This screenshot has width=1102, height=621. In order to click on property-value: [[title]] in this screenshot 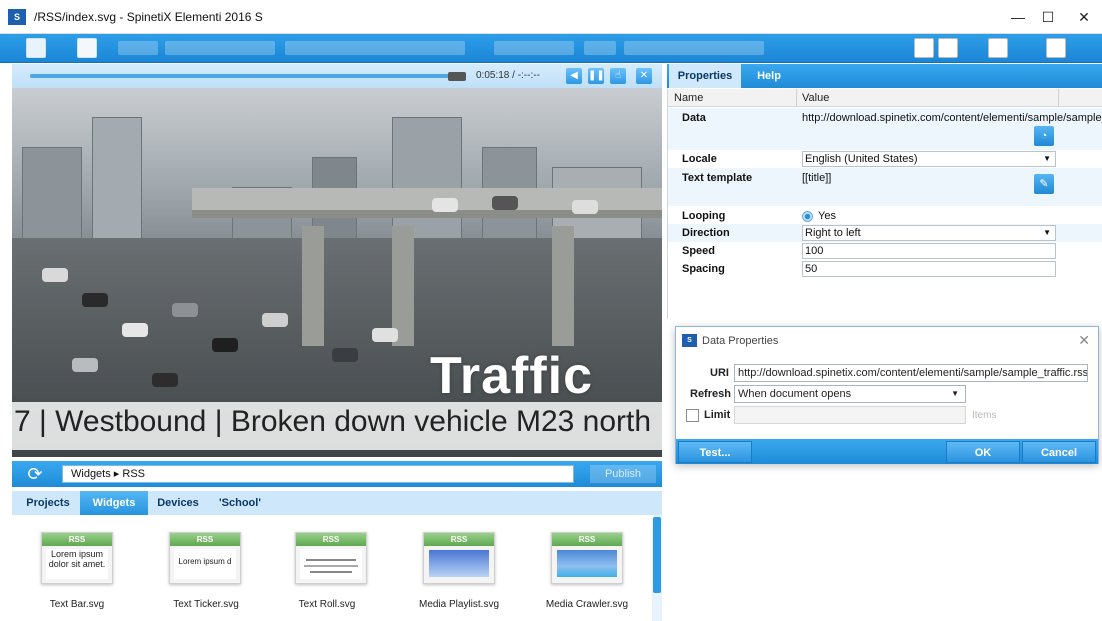, I will do `click(816, 178)`.